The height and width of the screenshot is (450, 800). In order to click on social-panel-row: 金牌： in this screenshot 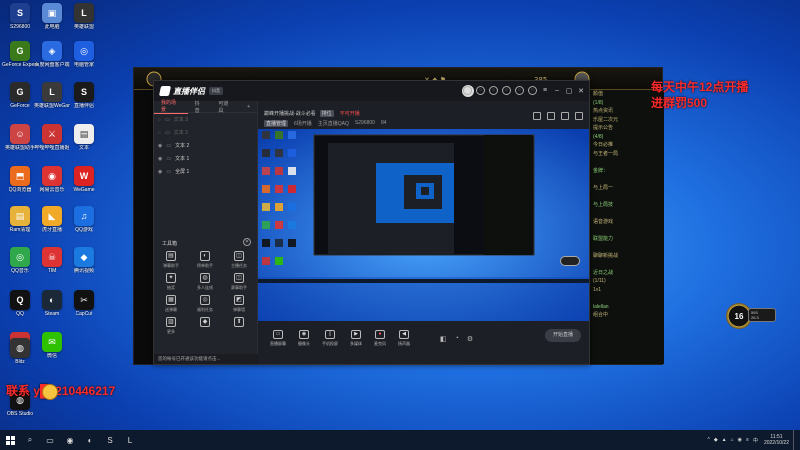, I will do `click(627, 171)`.